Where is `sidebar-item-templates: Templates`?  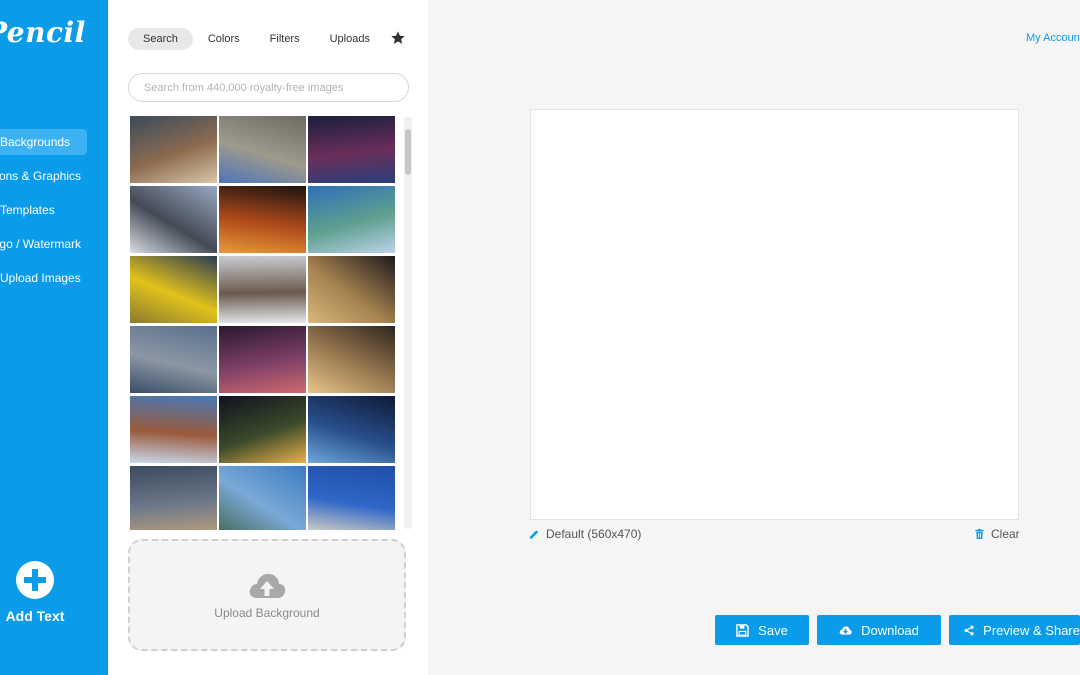
sidebar-item-templates: Templates is located at coordinates (43, 210).